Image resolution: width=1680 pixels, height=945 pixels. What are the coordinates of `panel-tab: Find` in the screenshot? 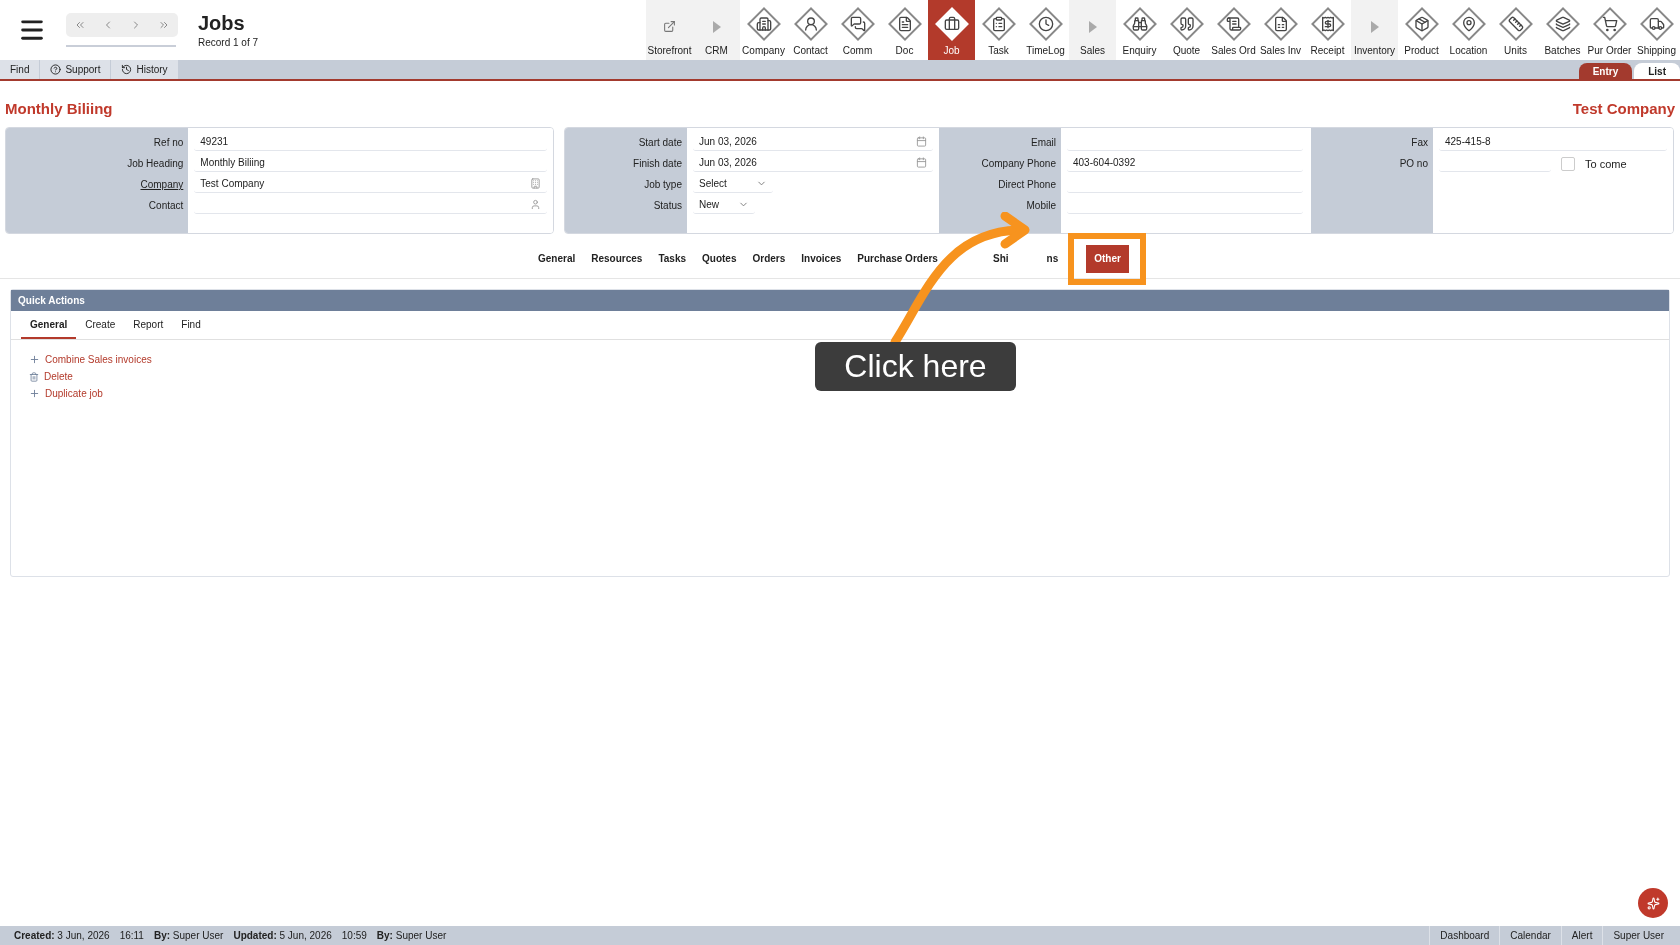 It's located at (191, 325).